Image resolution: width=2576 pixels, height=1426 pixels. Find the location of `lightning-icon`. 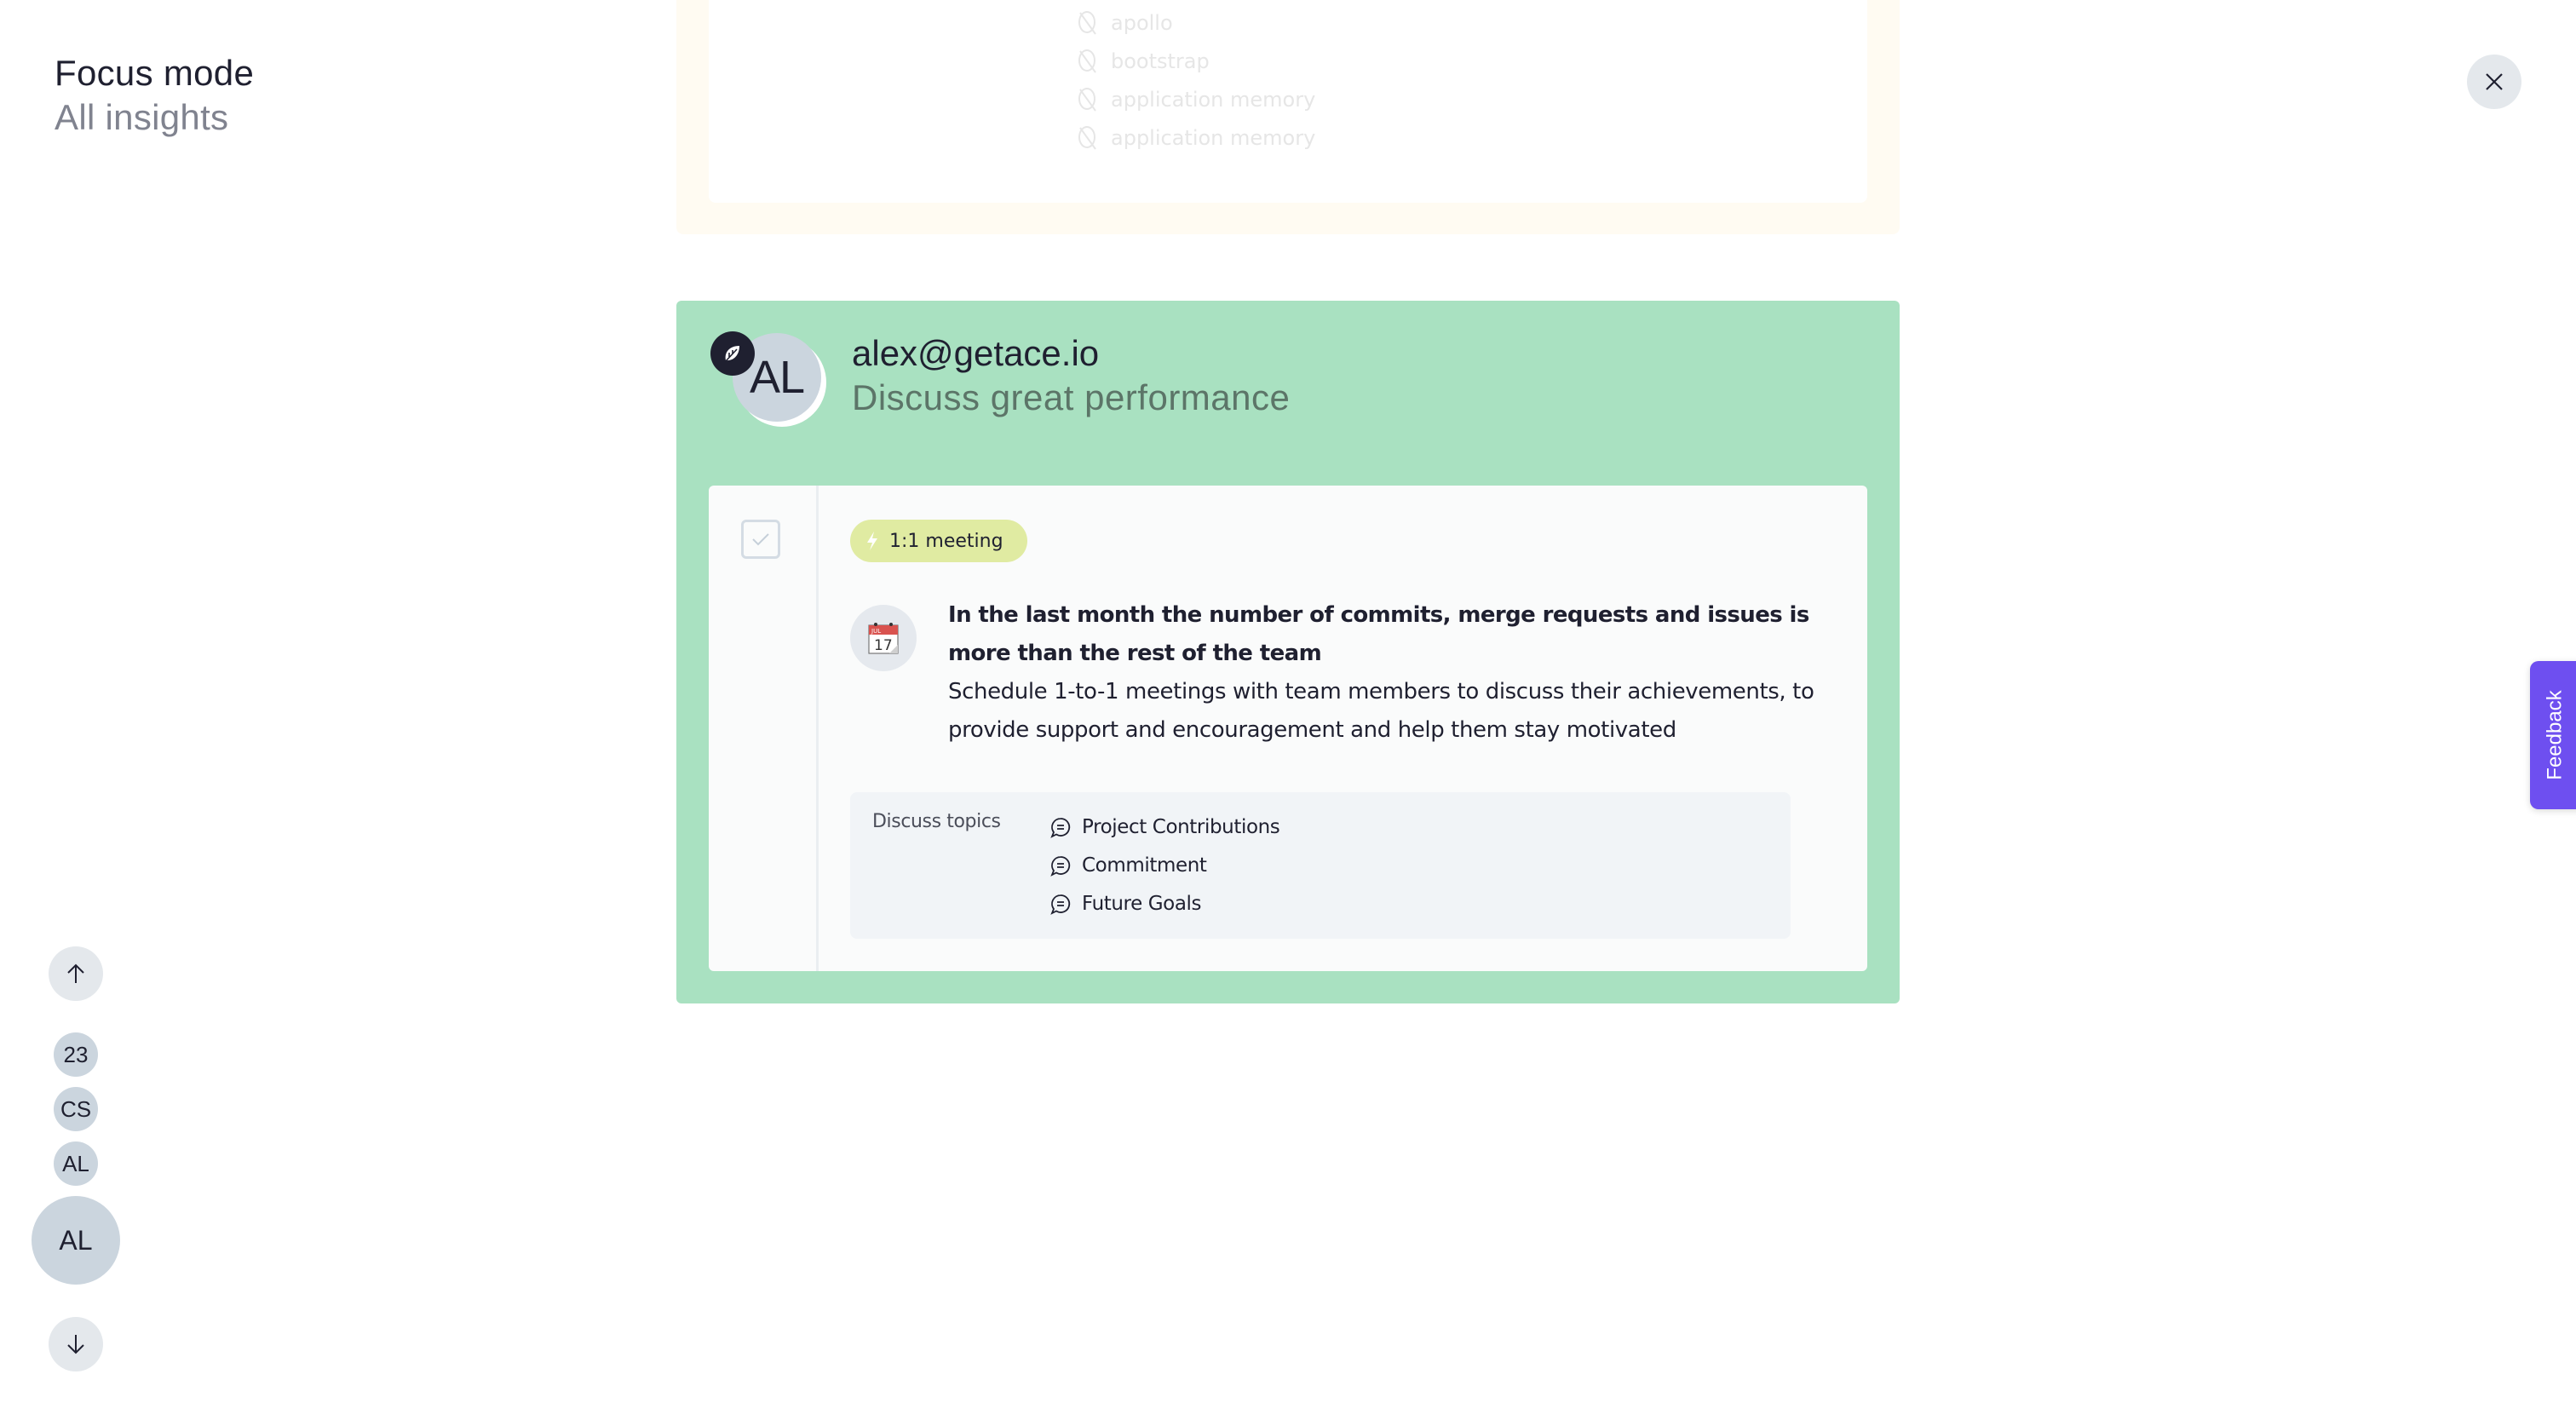

lightning-icon is located at coordinates (872, 541).